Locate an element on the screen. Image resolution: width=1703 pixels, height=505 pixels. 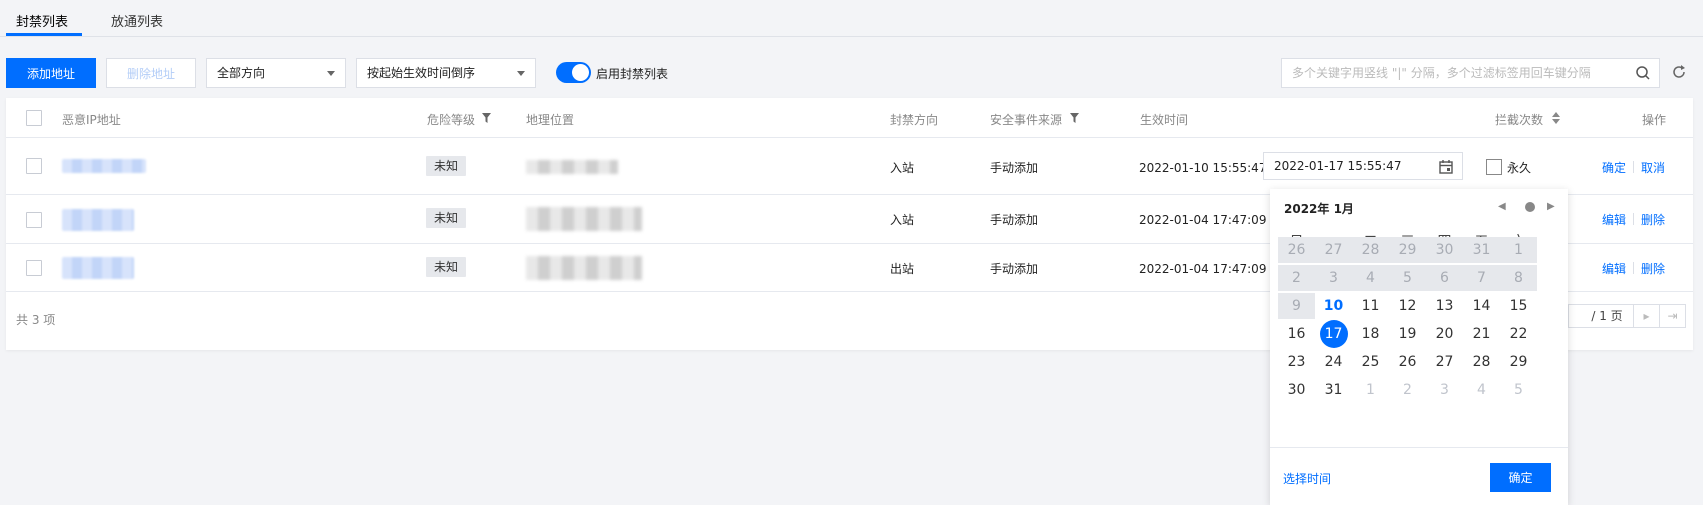
search-box is located at coordinates (1470, 73).